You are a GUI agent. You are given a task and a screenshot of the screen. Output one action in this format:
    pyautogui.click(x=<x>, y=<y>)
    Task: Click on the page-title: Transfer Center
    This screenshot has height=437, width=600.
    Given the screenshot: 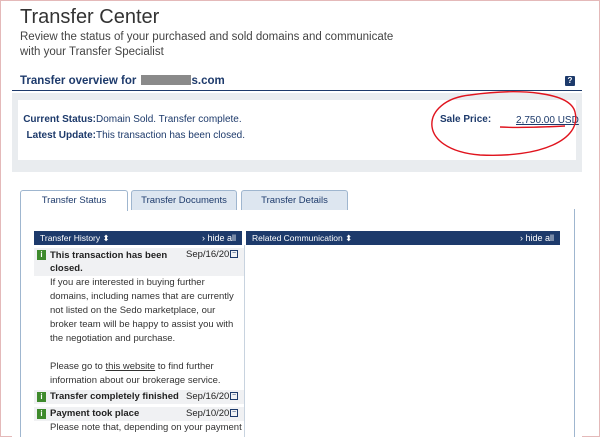 What is the action you would take?
    pyautogui.click(x=90, y=17)
    